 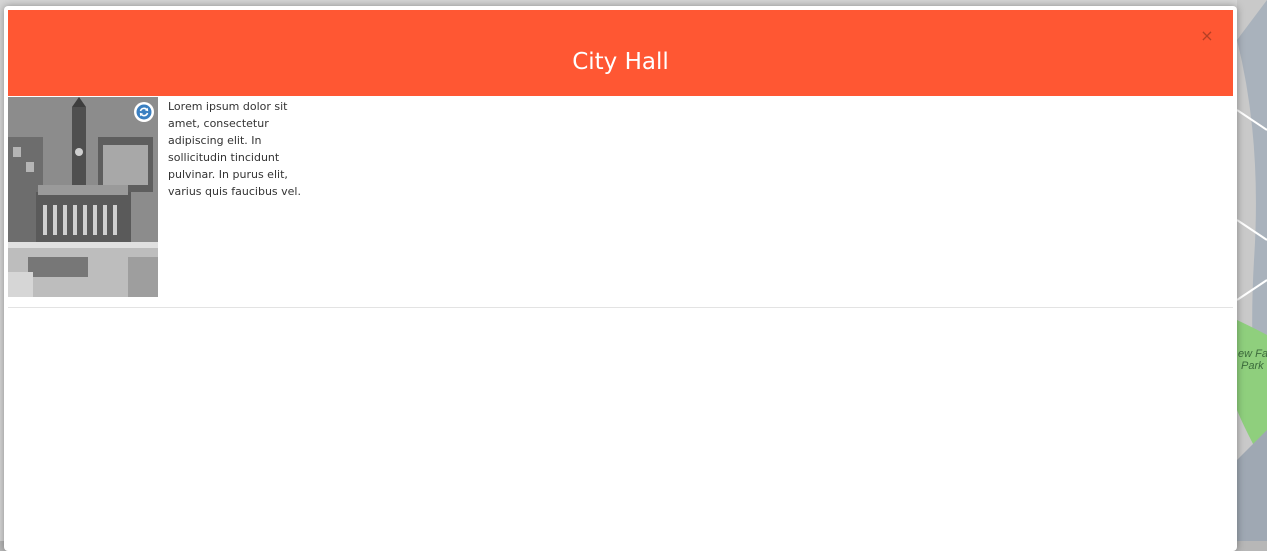 I want to click on photo-illustration, so click(x=83, y=197).